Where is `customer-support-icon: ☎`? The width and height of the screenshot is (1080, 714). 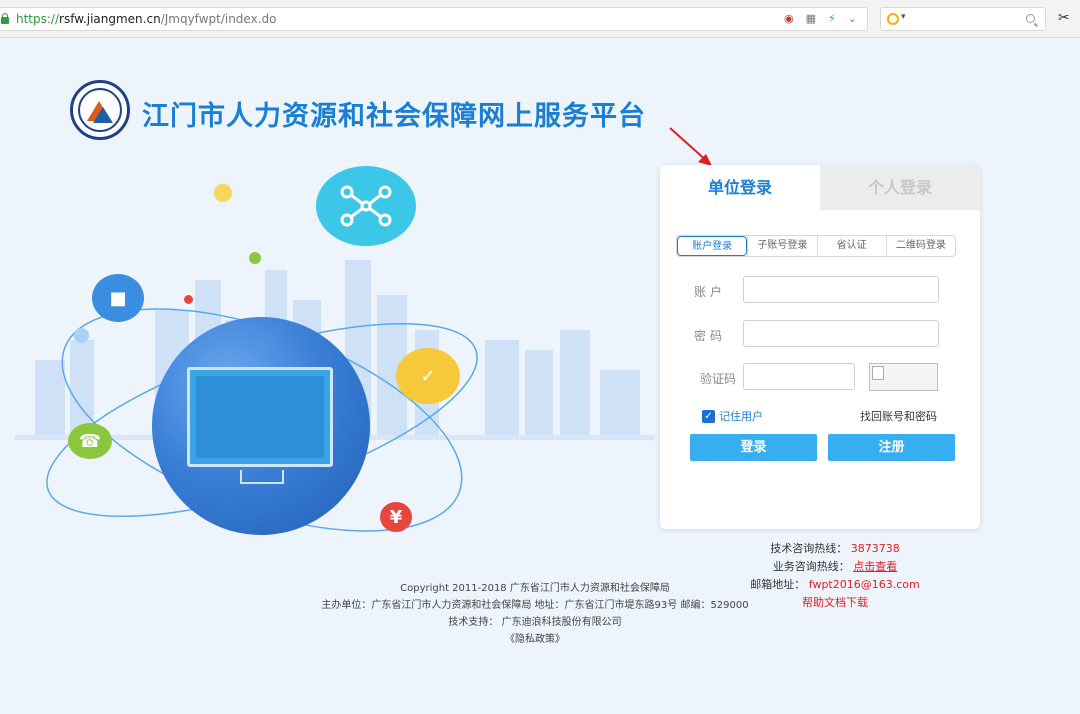 customer-support-icon: ☎ is located at coordinates (90, 441).